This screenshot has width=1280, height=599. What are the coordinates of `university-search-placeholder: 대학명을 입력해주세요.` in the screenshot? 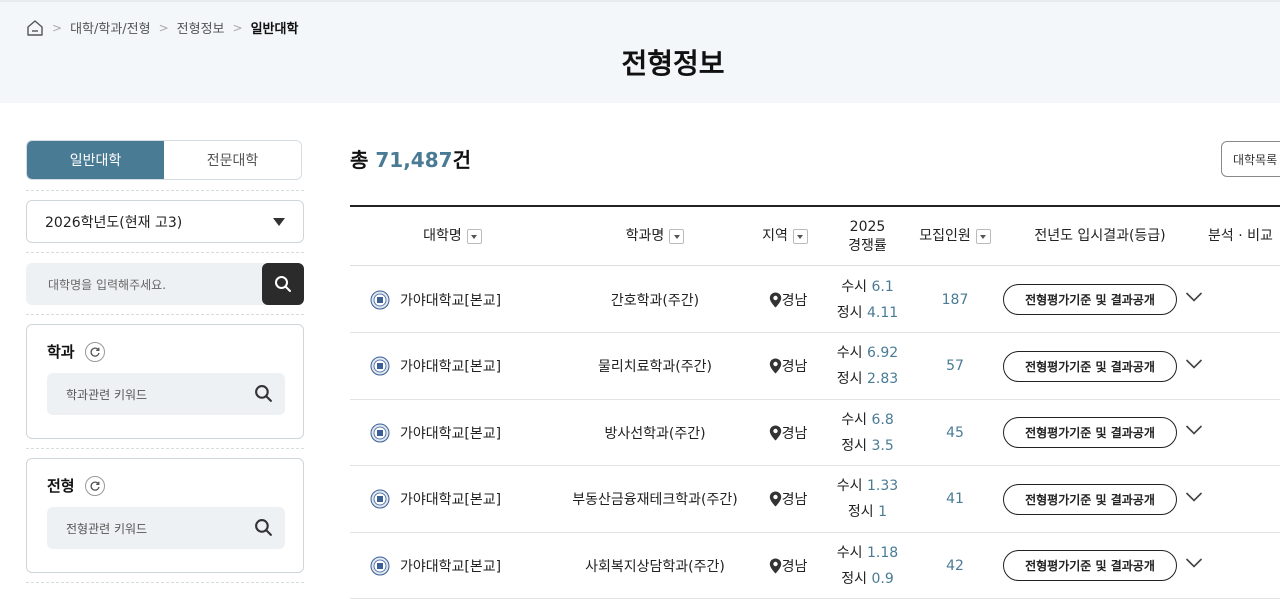 It's located at (107, 285).